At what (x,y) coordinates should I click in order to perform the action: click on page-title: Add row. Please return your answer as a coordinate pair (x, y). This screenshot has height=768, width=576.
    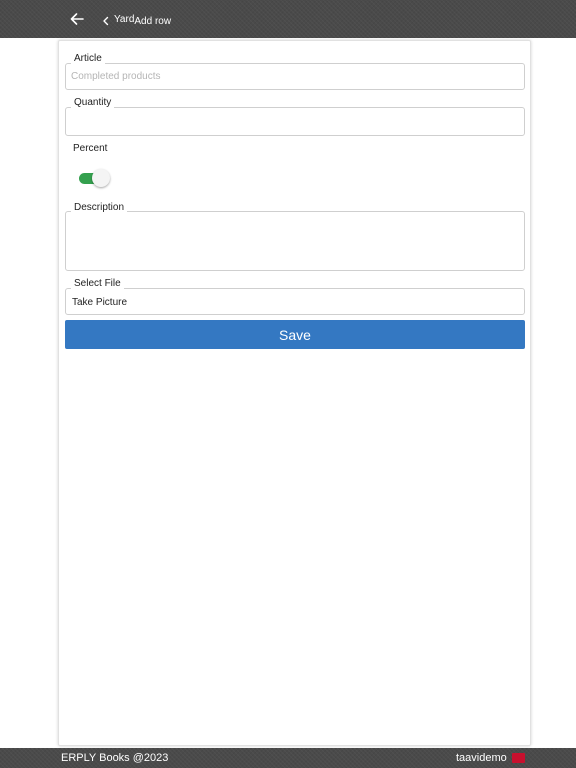
    Looking at the image, I should click on (153, 21).